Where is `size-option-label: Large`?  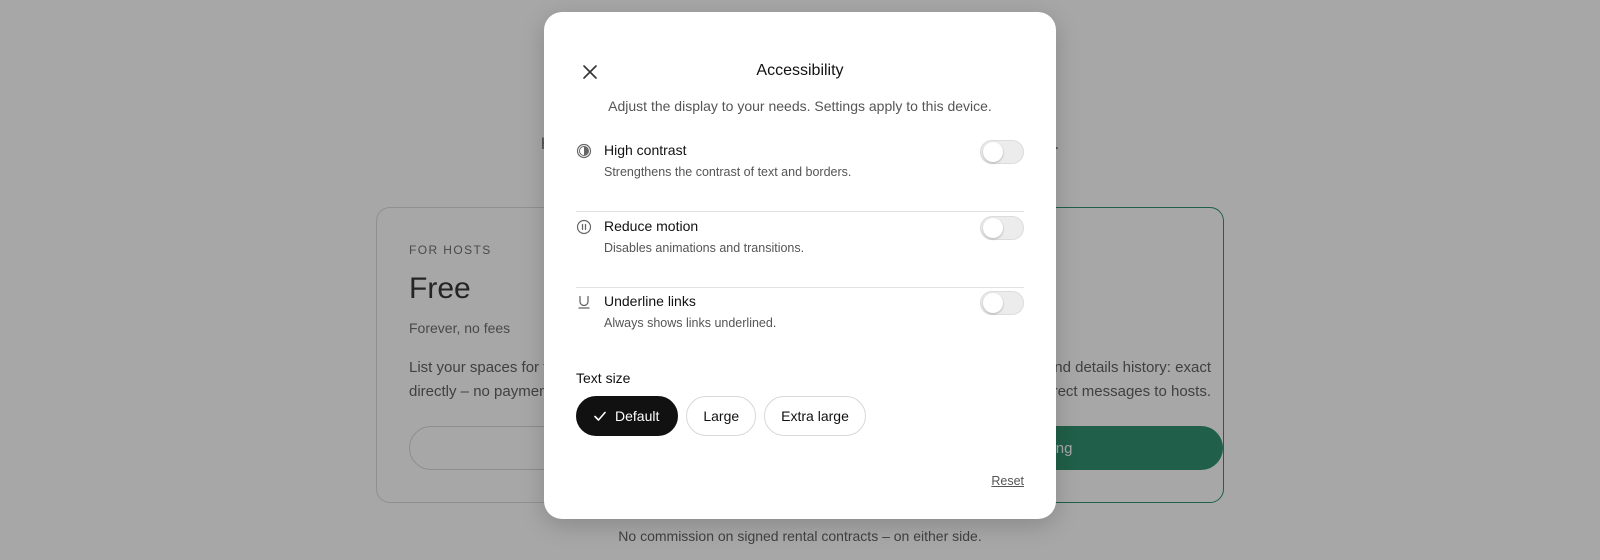 size-option-label: Large is located at coordinates (721, 416).